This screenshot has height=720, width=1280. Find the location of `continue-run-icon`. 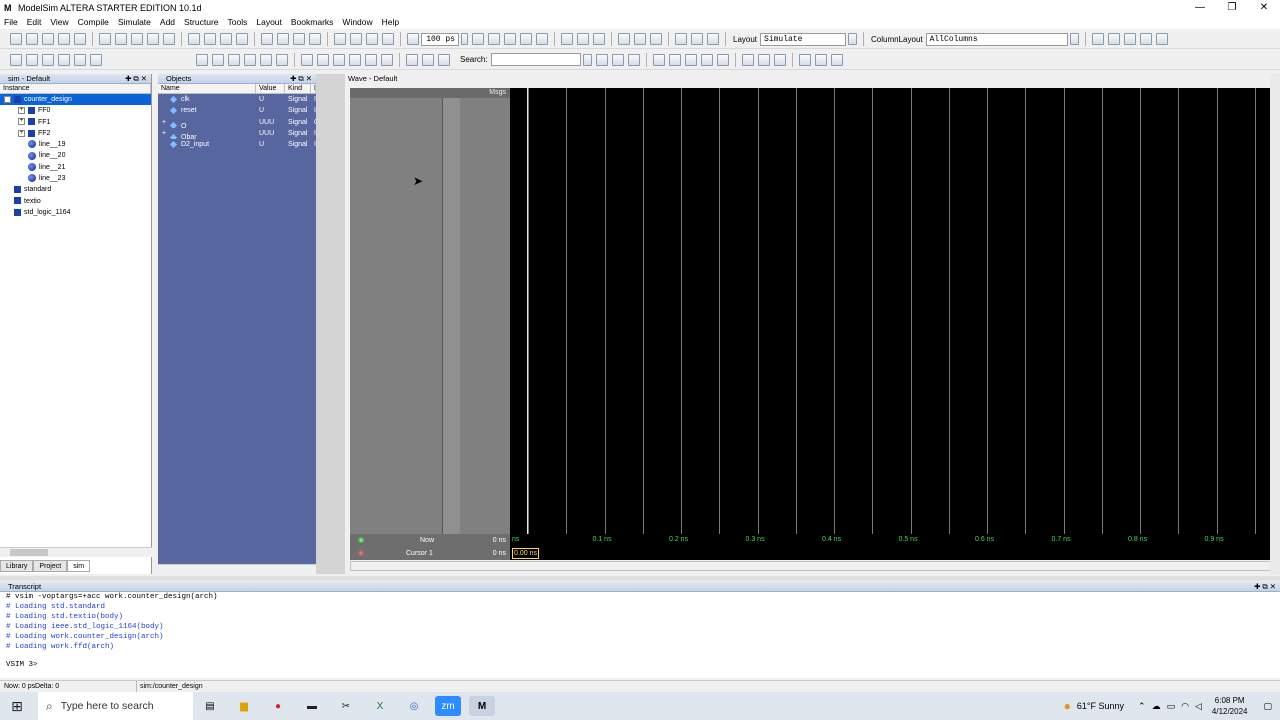

continue-run-icon is located at coordinates (494, 39).